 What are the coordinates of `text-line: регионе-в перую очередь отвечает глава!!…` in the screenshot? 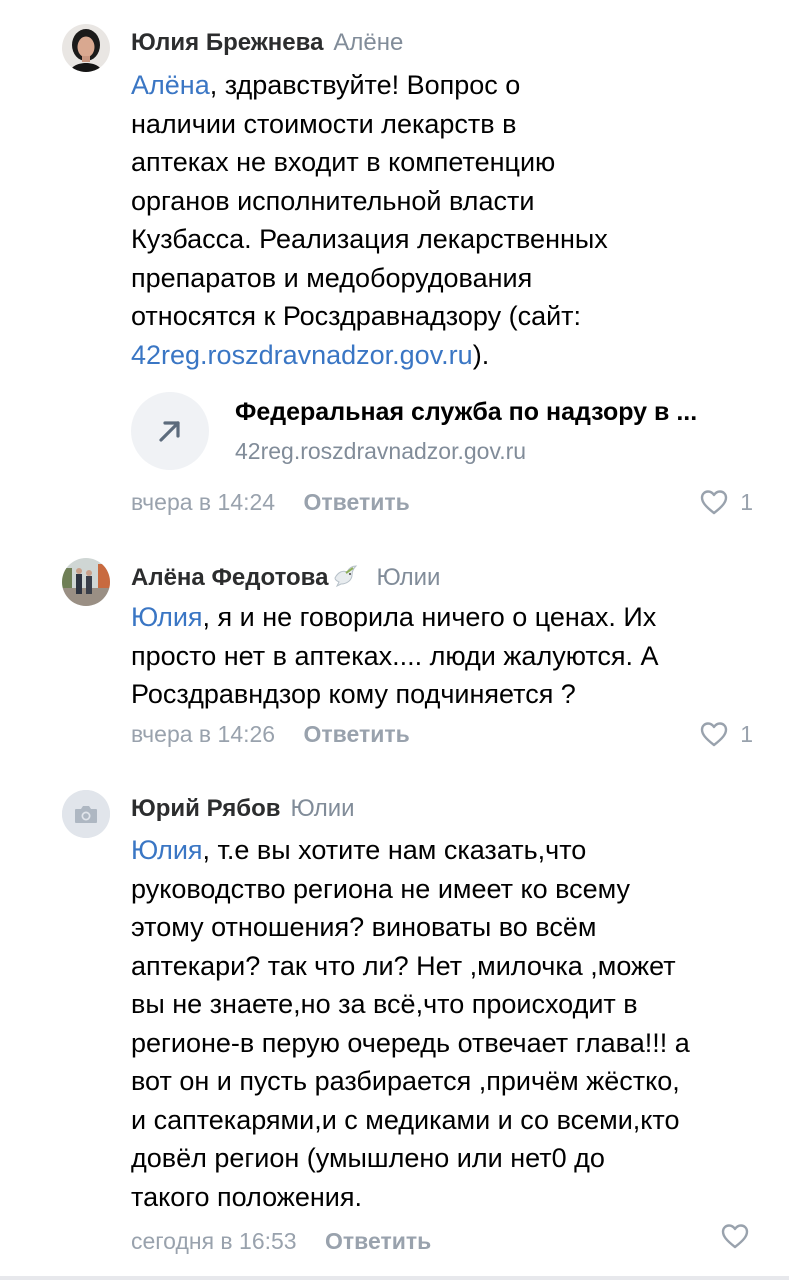 It's located at (410, 1042).